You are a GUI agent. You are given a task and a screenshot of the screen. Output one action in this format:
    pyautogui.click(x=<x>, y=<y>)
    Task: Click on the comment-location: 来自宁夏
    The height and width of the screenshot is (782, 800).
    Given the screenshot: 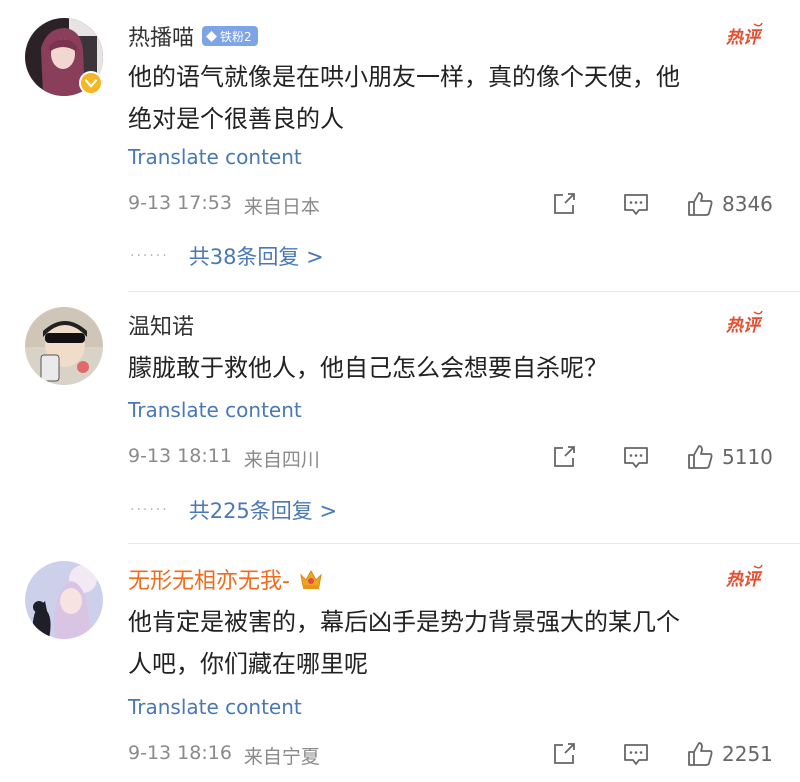 What is the action you would take?
    pyautogui.click(x=281, y=757)
    